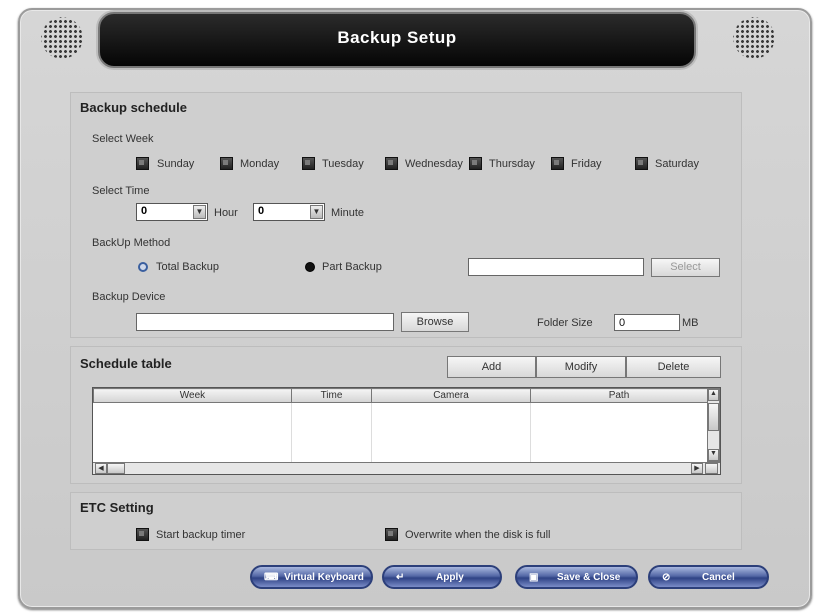 The height and width of the screenshot is (613, 816). I want to click on etc-setting-title: ETC Setting, so click(117, 507).